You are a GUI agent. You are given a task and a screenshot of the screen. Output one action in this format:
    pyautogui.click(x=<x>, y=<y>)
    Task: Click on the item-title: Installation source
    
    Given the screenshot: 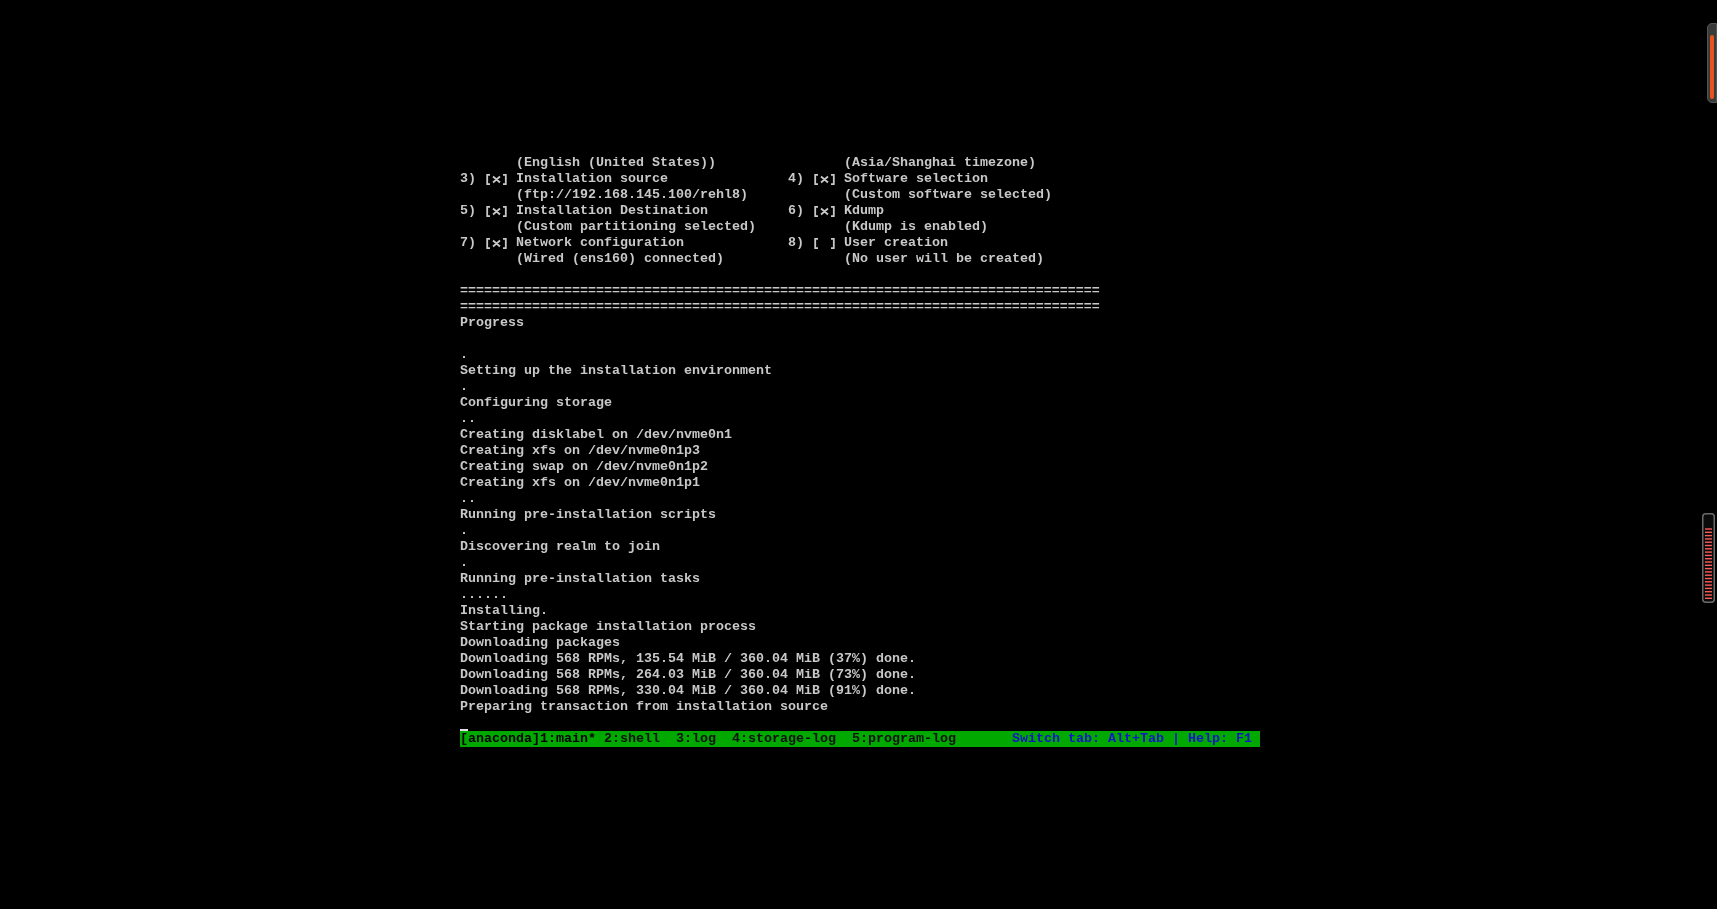 What is the action you would take?
    pyautogui.click(x=592, y=179)
    